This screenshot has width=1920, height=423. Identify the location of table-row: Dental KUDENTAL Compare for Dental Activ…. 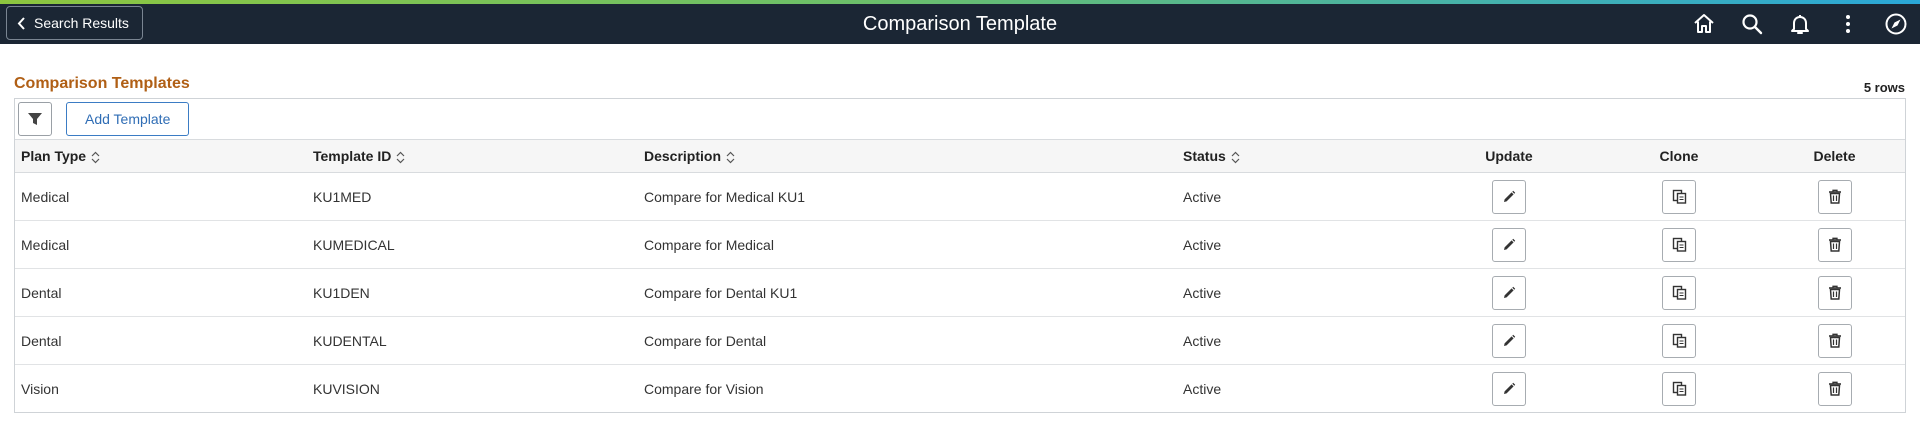
(960, 340).